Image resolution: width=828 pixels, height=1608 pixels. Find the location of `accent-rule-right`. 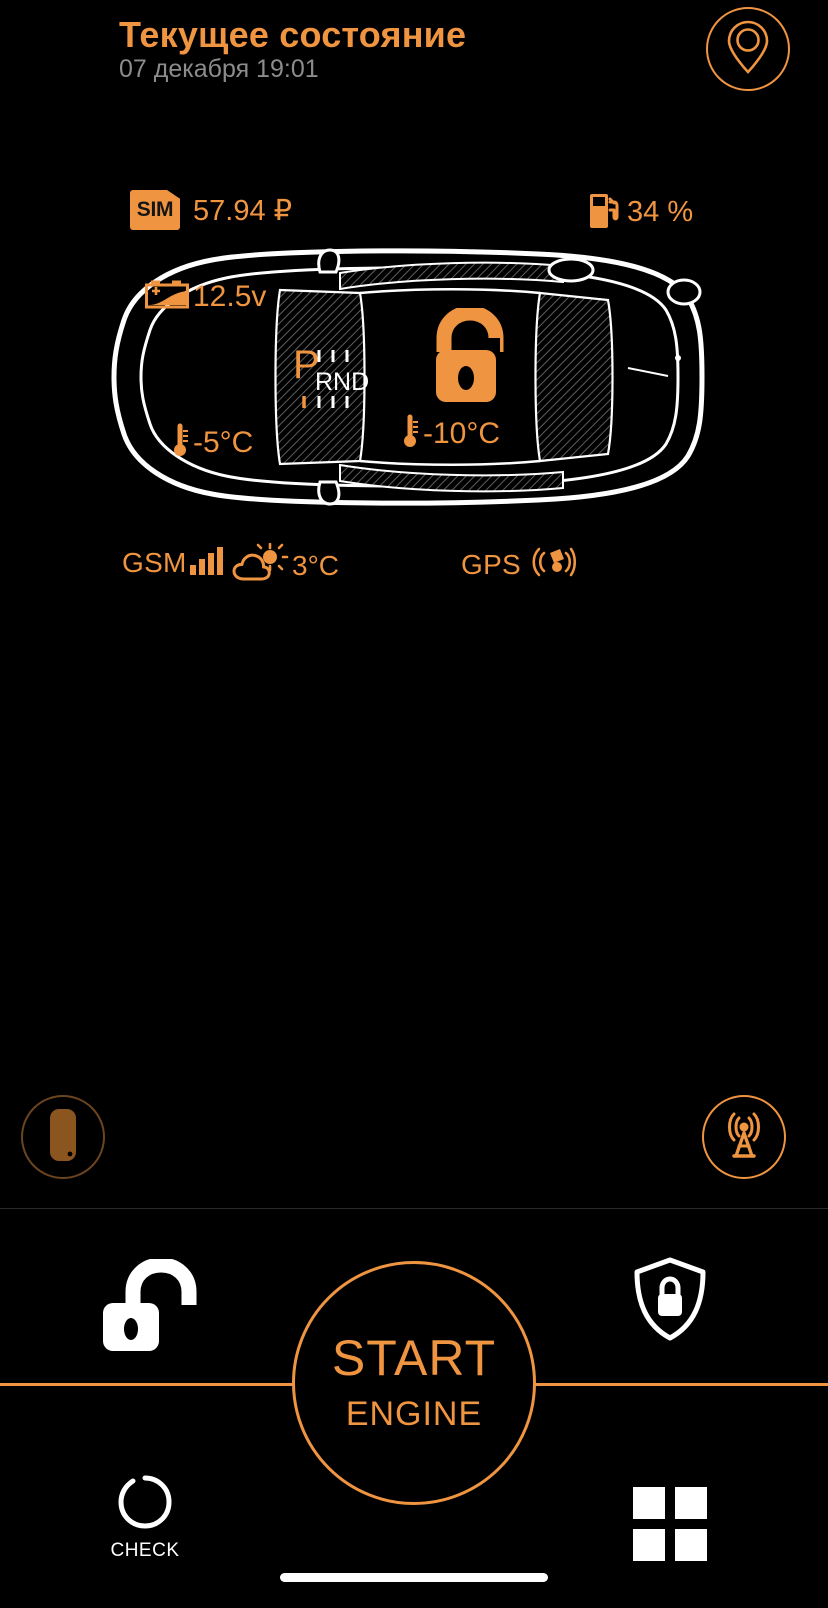

accent-rule-right is located at coordinates (679, 1384).